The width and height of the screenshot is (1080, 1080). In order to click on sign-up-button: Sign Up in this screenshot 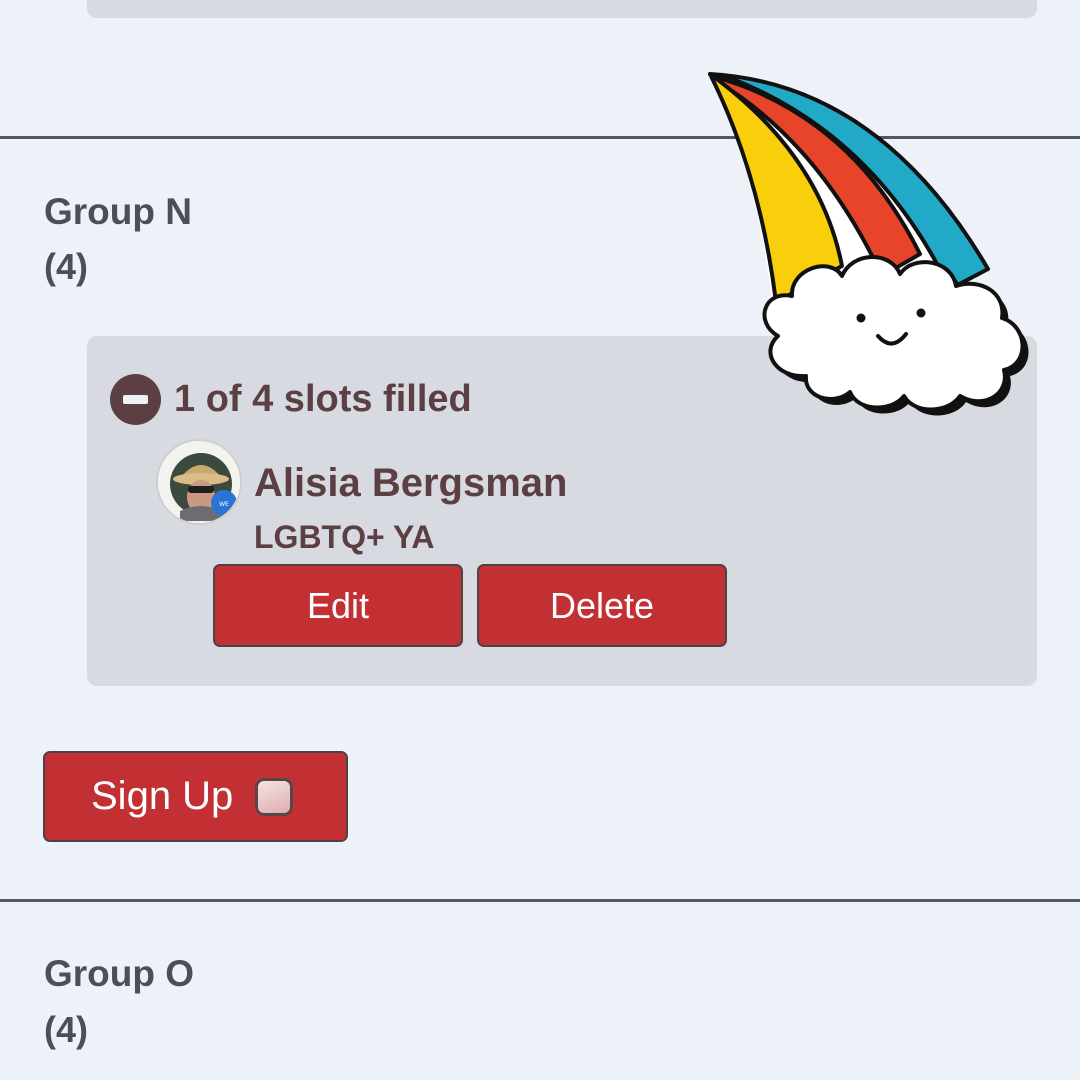, I will do `click(195, 796)`.